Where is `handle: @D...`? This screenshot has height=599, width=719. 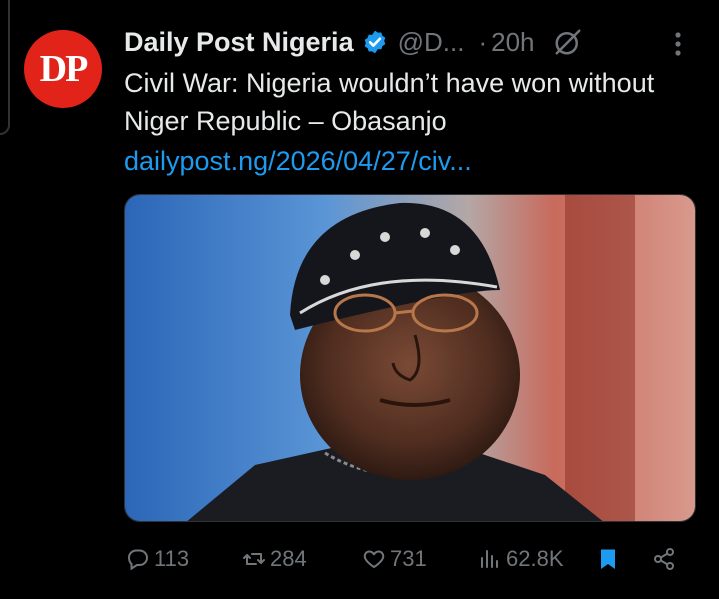 handle: @D... is located at coordinates (431, 42).